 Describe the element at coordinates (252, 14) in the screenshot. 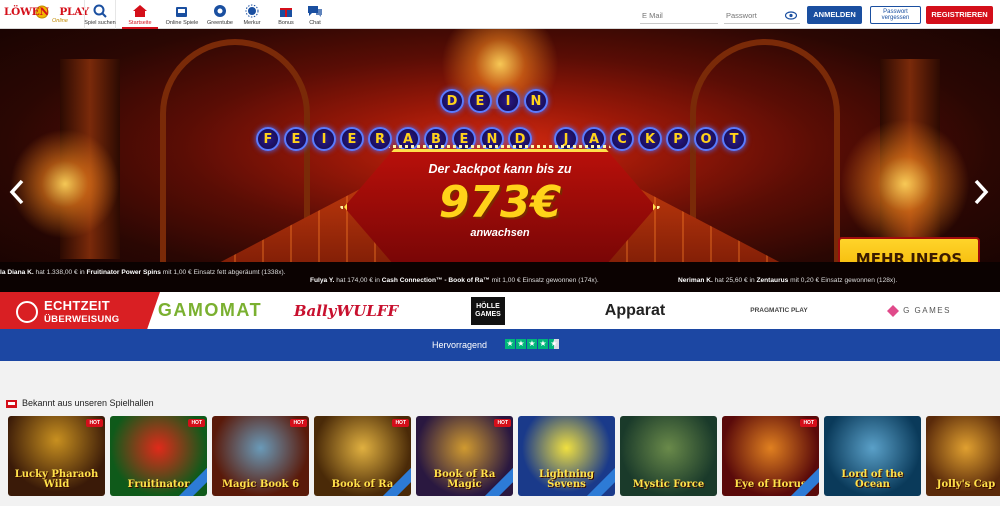

I see `nav-merkur: Merkur` at that location.